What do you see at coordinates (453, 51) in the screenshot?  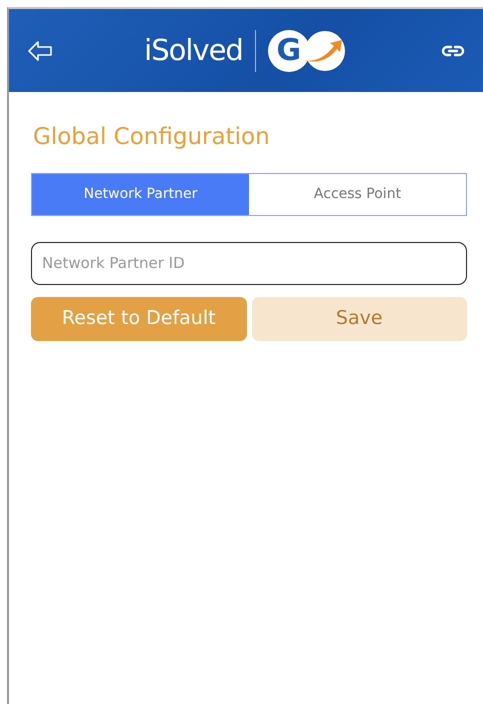 I see `link-icon` at bounding box center [453, 51].